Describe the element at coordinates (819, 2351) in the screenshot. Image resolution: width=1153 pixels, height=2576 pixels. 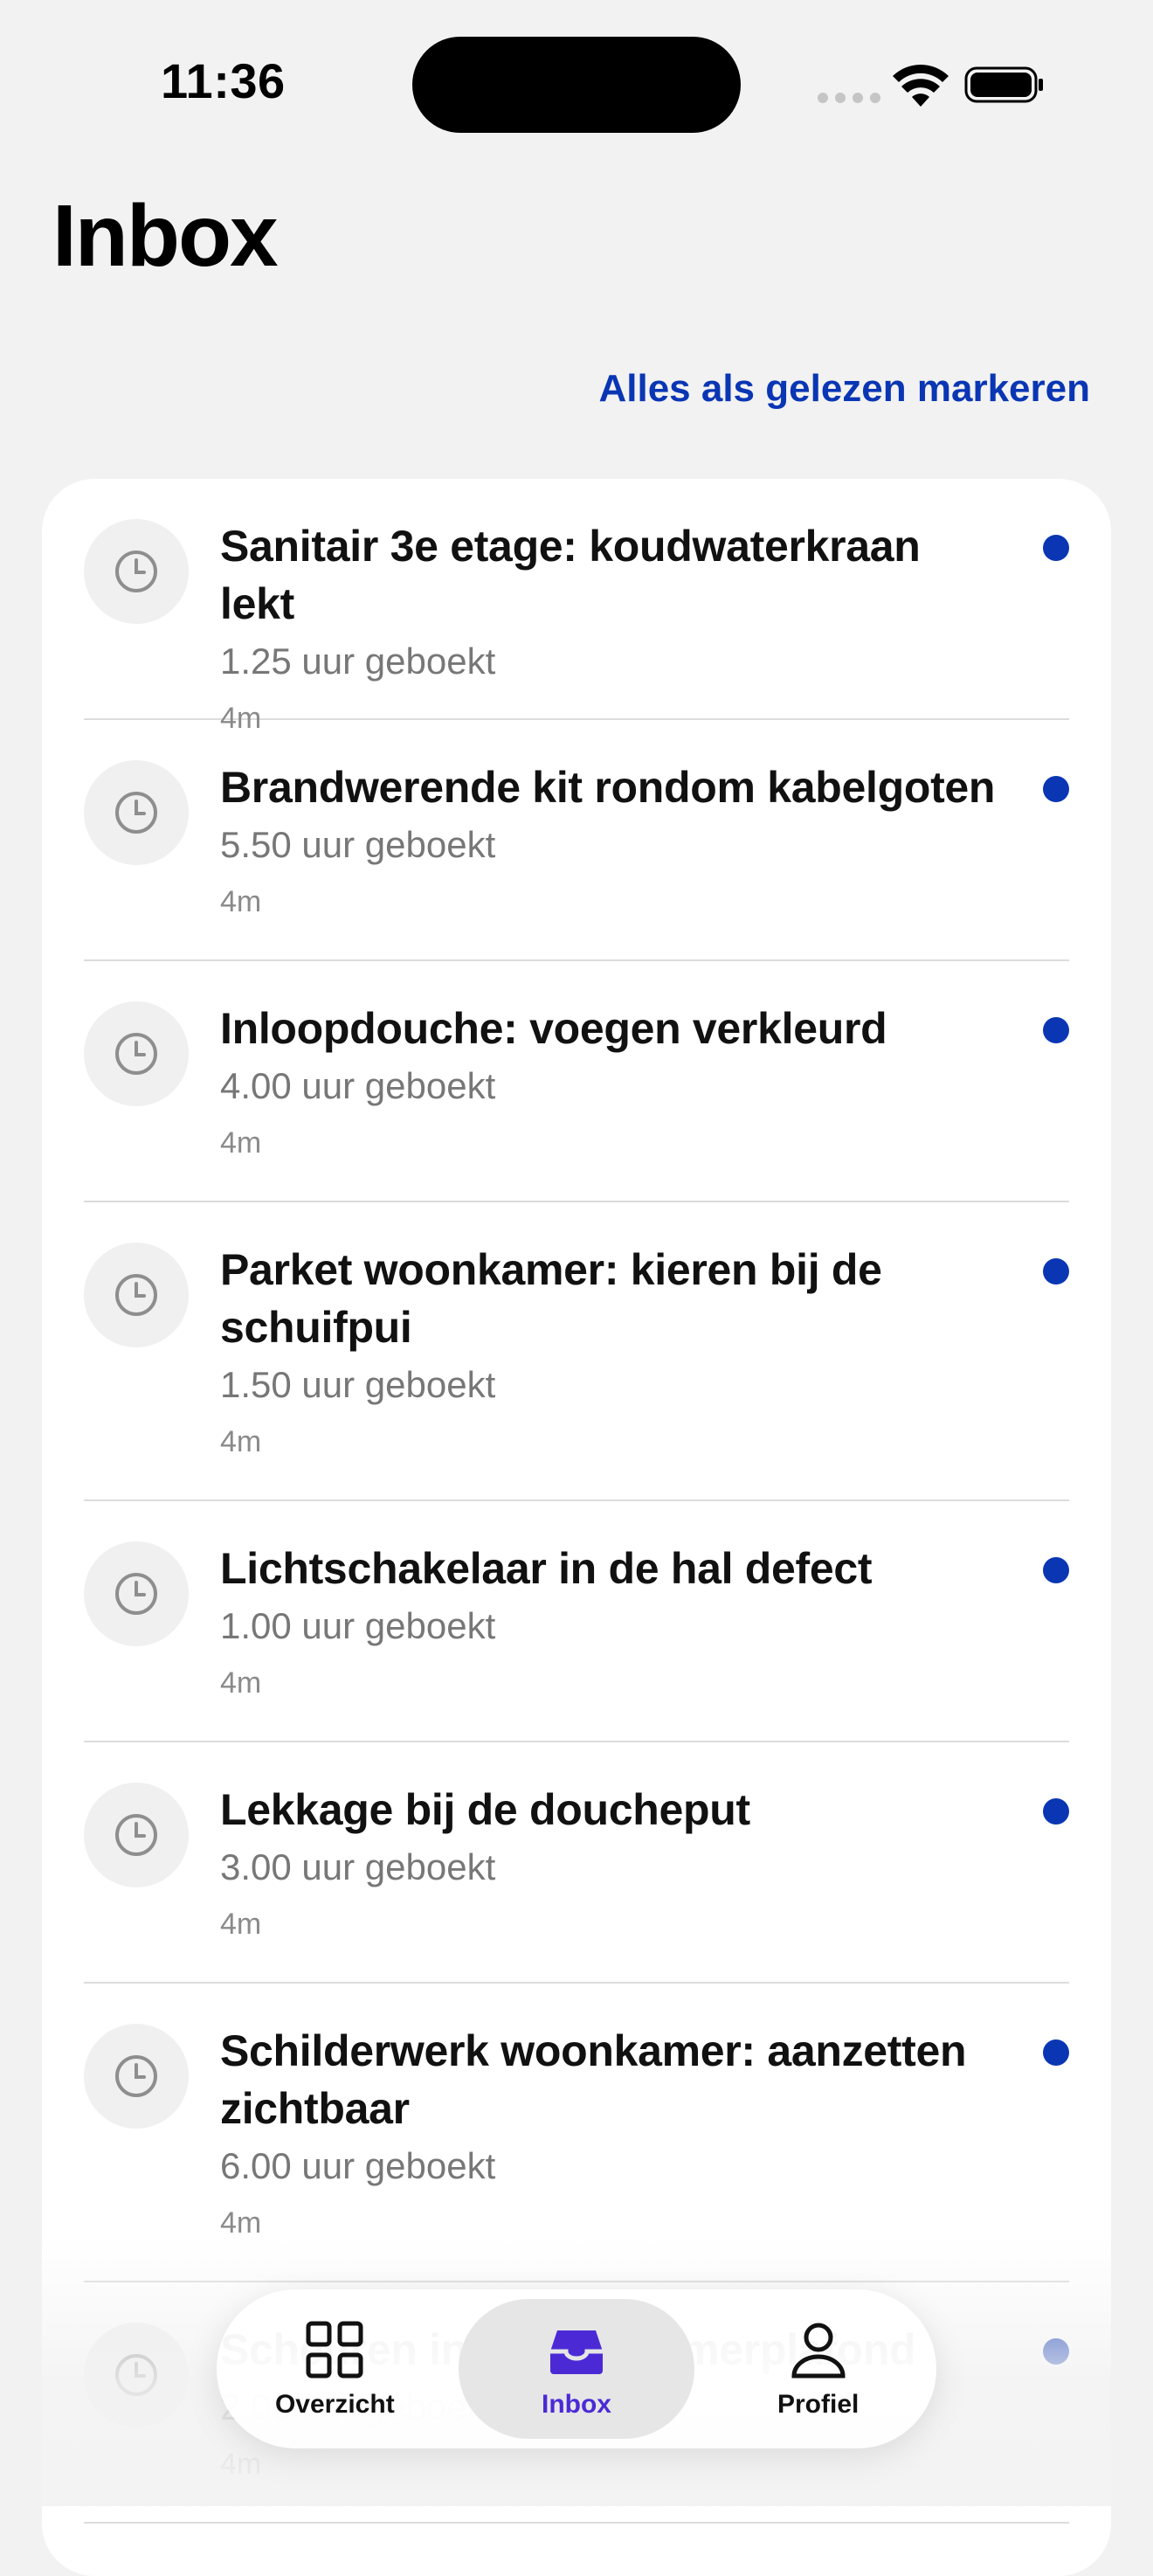
I see `person-icon` at that location.